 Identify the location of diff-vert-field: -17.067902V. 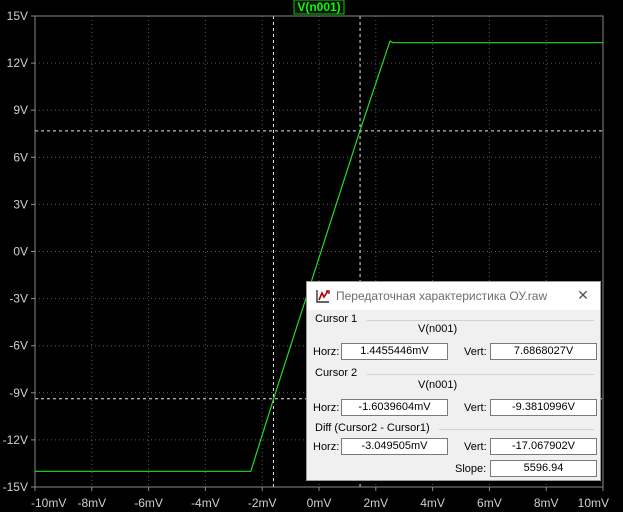
(543, 446).